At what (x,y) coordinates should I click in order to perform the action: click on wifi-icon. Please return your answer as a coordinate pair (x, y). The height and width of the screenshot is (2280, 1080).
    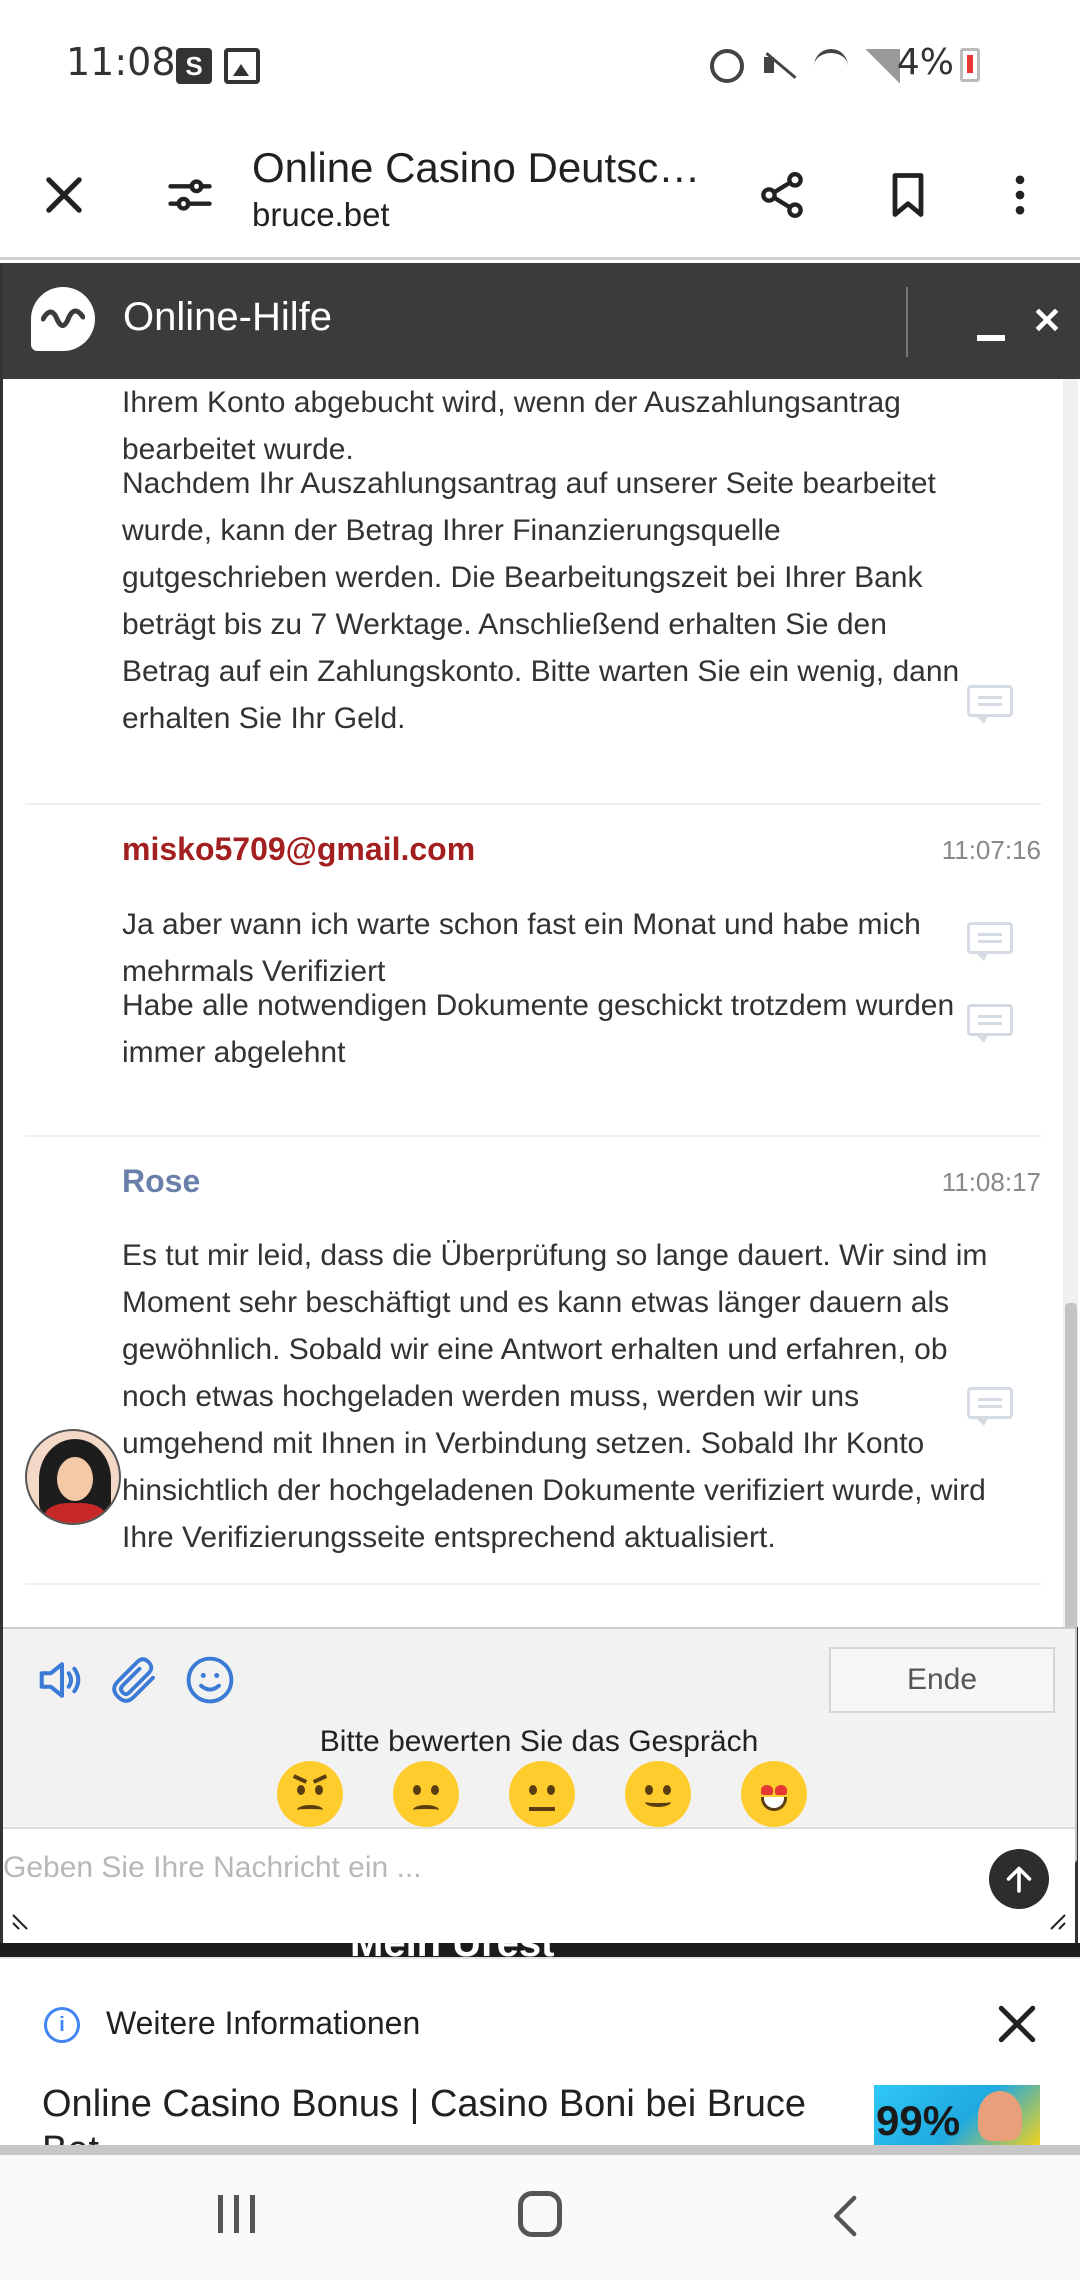
    Looking at the image, I should click on (831, 66).